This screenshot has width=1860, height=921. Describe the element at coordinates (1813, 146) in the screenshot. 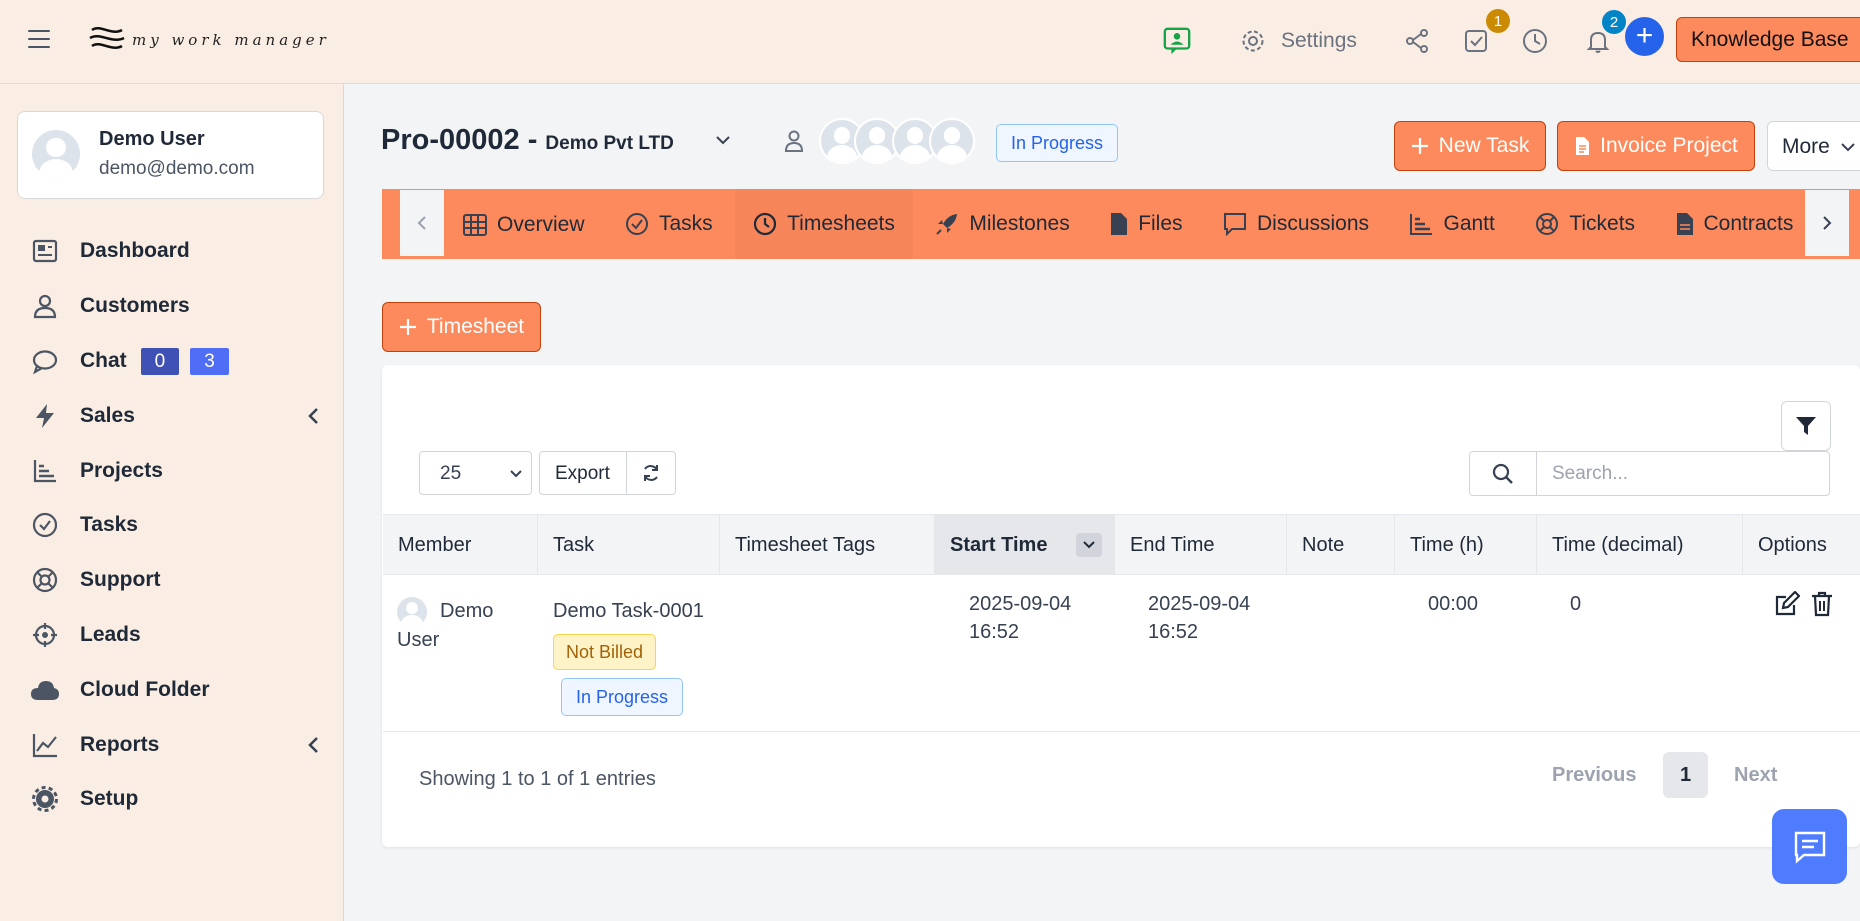

I see `more-dropdown-button: More` at that location.